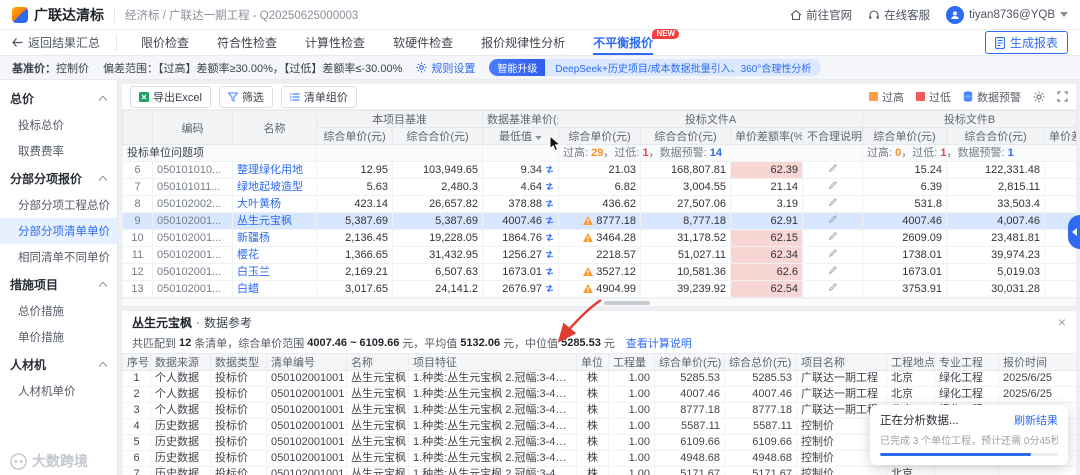 This screenshot has height=475, width=1080. I want to click on table-settings-button, so click(1039, 97).